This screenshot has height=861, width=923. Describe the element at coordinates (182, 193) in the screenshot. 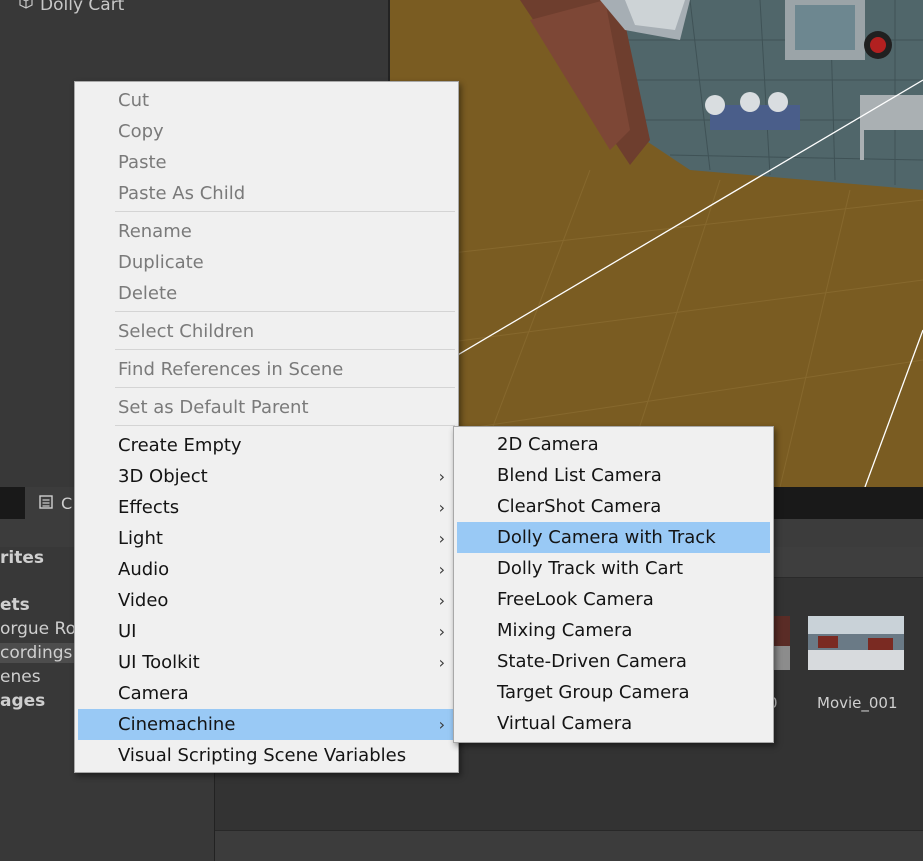

I see `menu-item-label: Paste As Child` at that location.